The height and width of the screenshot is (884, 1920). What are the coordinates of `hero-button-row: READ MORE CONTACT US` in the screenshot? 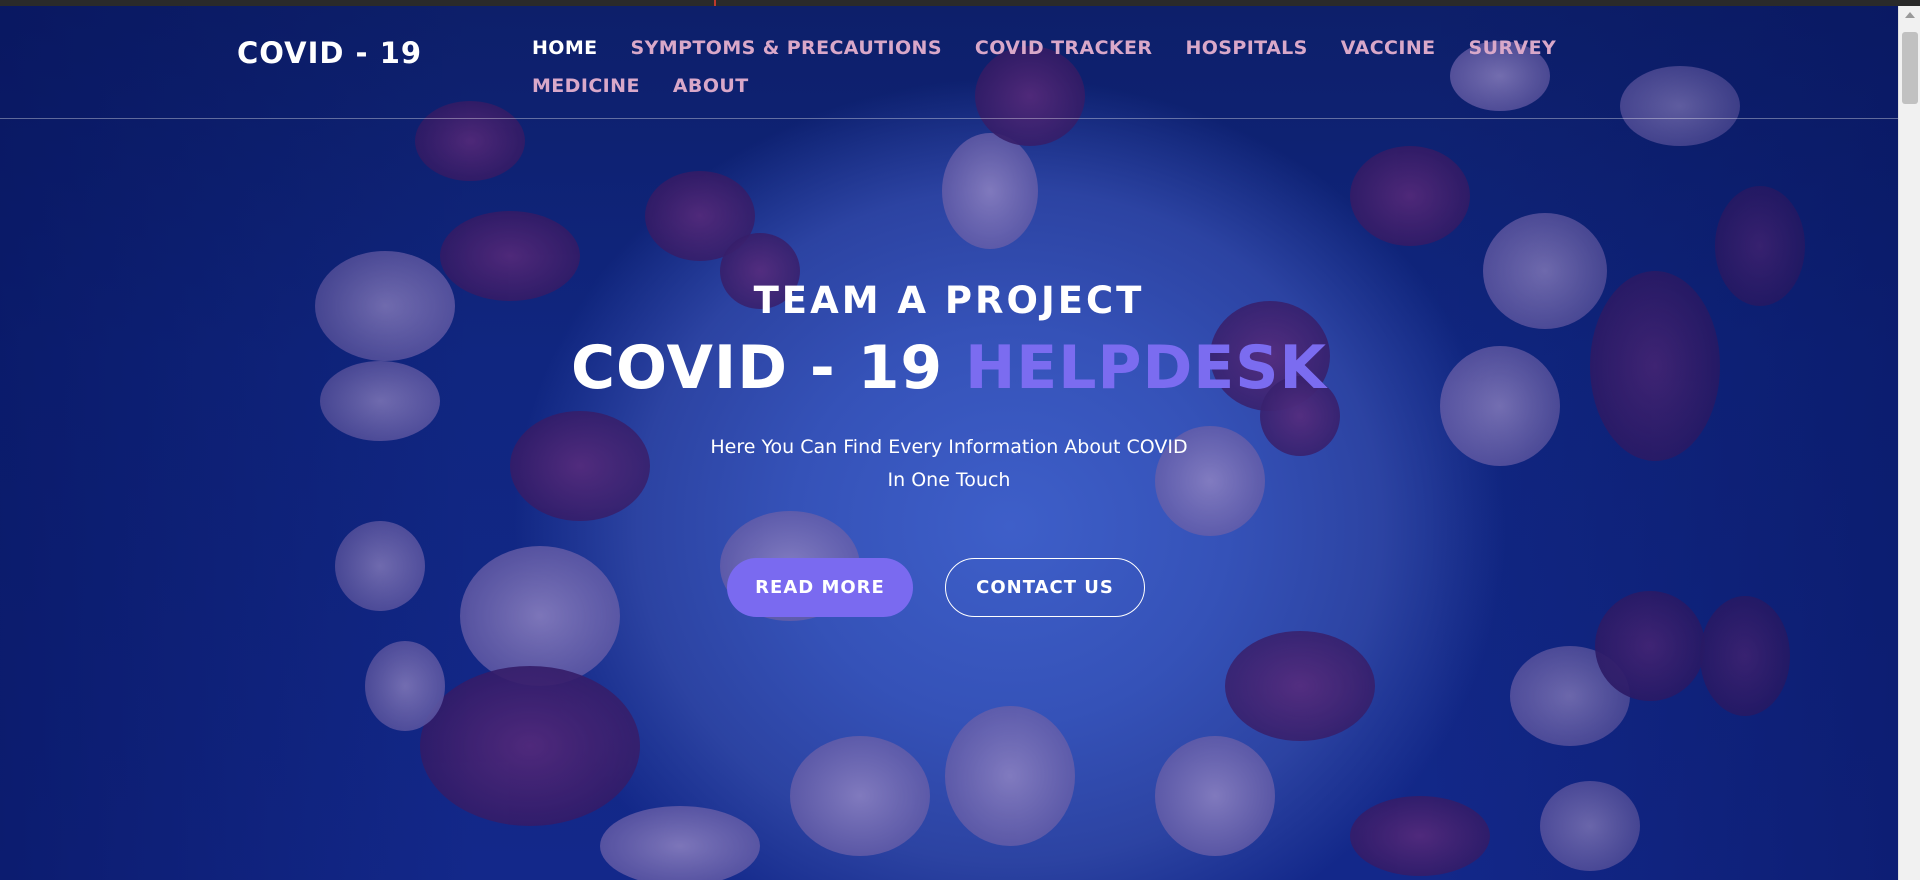 It's located at (936, 587).